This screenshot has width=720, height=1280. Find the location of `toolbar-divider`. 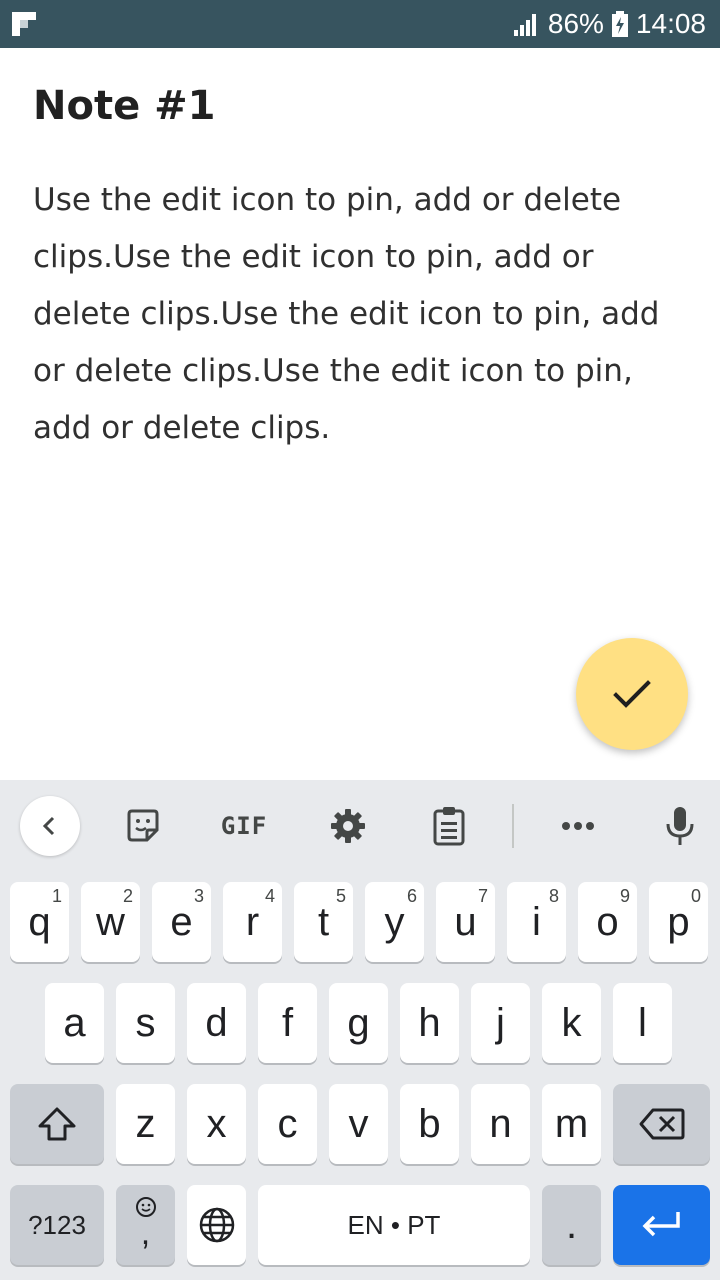

toolbar-divider is located at coordinates (513, 826).